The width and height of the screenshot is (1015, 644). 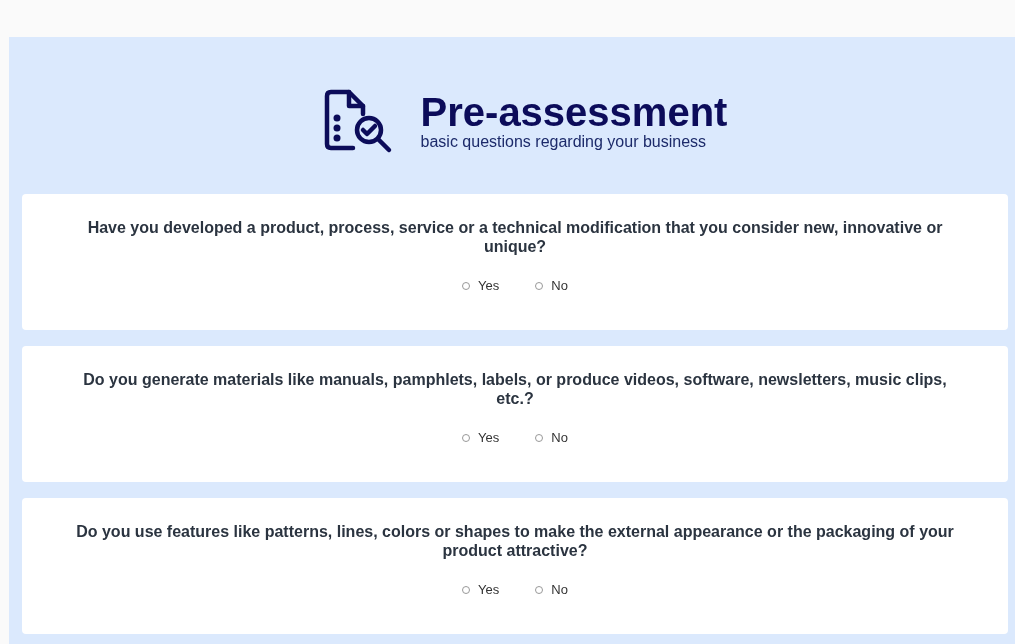 I want to click on question-text: Do you use features like patterns, lines, colors or shapes to make the external appearance or the packaging of your product attractive?, so click(x=515, y=541).